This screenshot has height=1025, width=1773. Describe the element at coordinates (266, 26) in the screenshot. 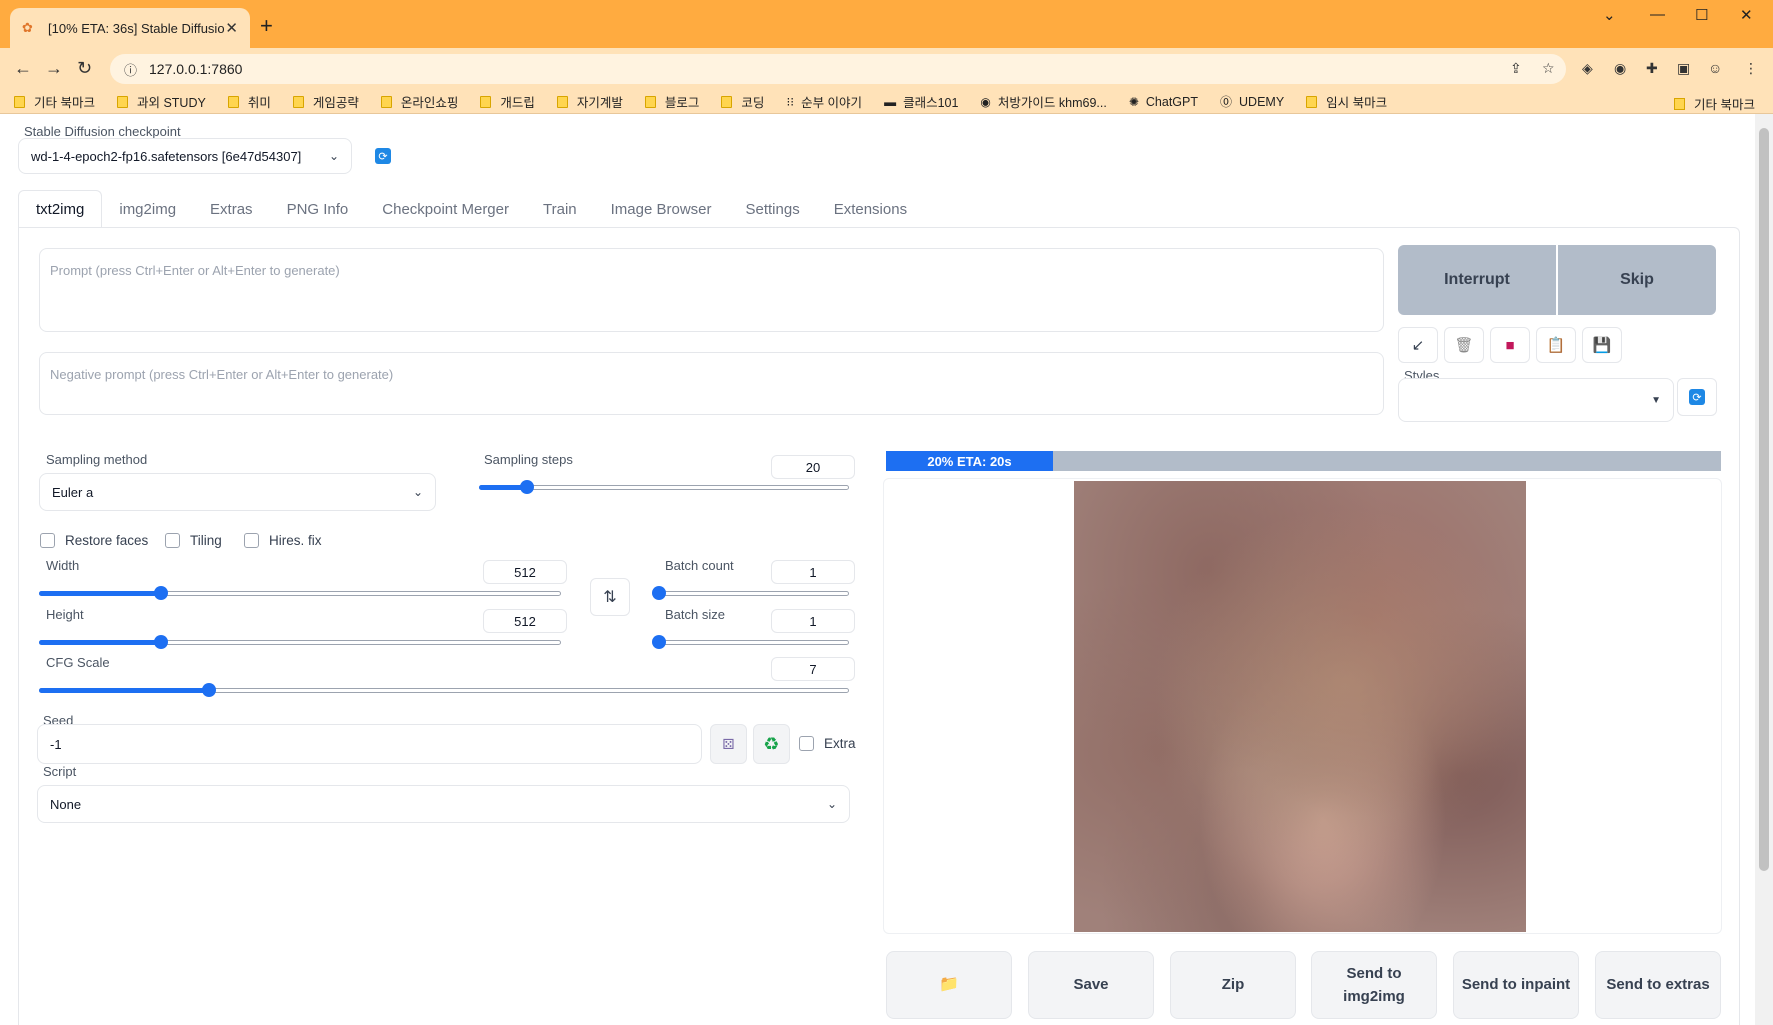

I see `new-tab-icon: +` at that location.